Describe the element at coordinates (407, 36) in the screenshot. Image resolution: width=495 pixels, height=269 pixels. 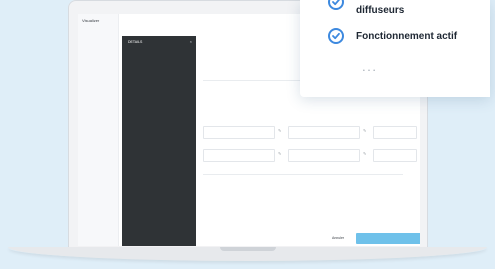
I see `feature-label: Fonctionnement actif` at that location.